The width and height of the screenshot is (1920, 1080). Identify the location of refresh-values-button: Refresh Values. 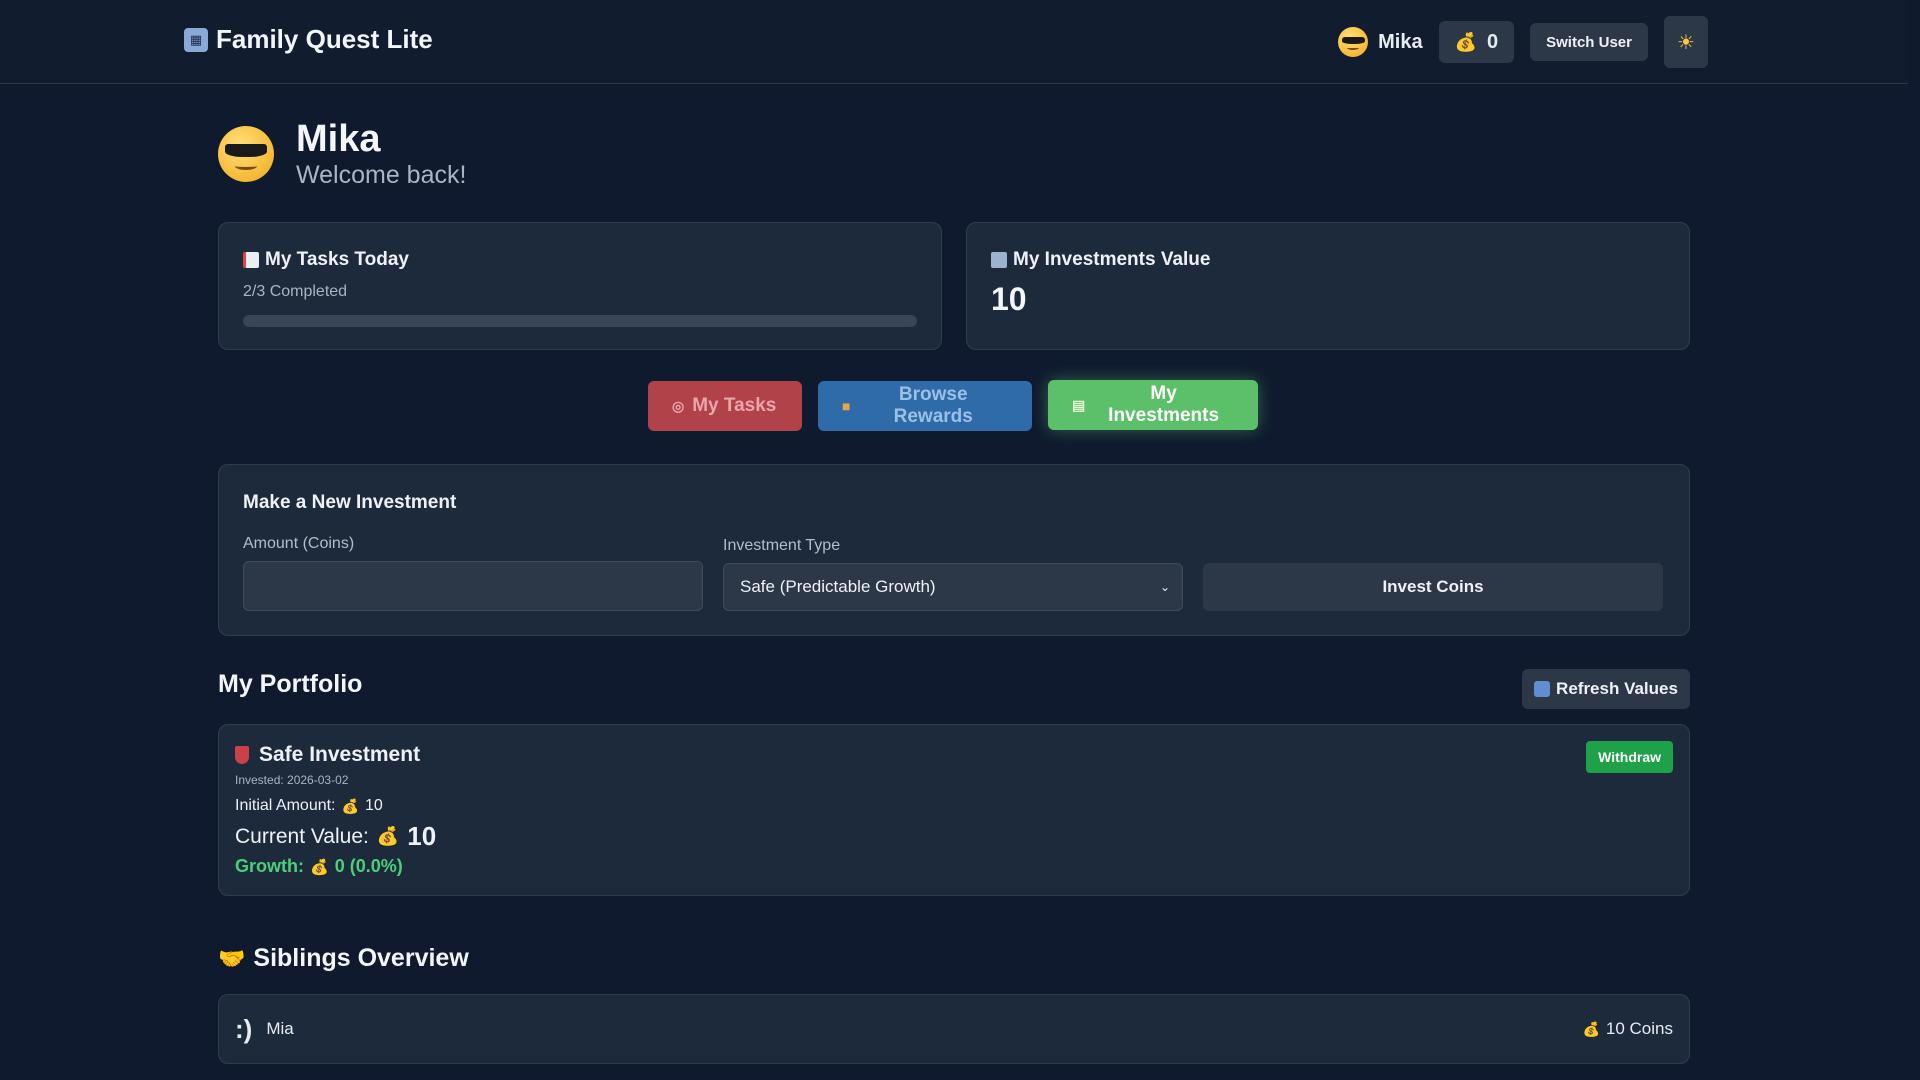
(1606, 689).